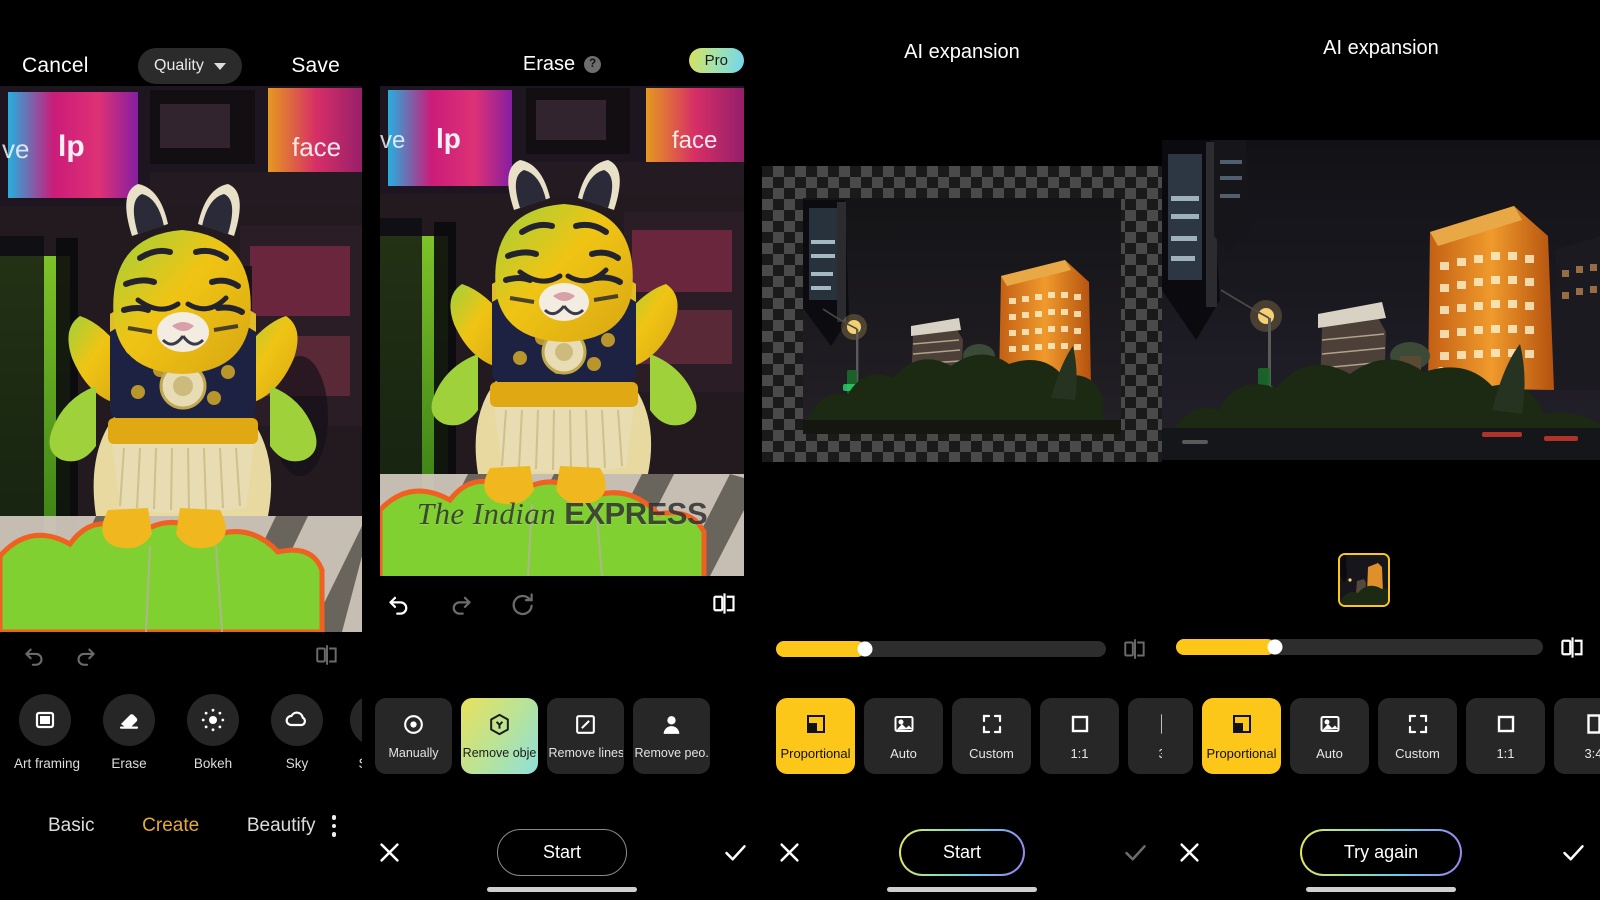  Describe the element at coordinates (694, 140) in the screenshot. I see `svg-text: face` at that location.